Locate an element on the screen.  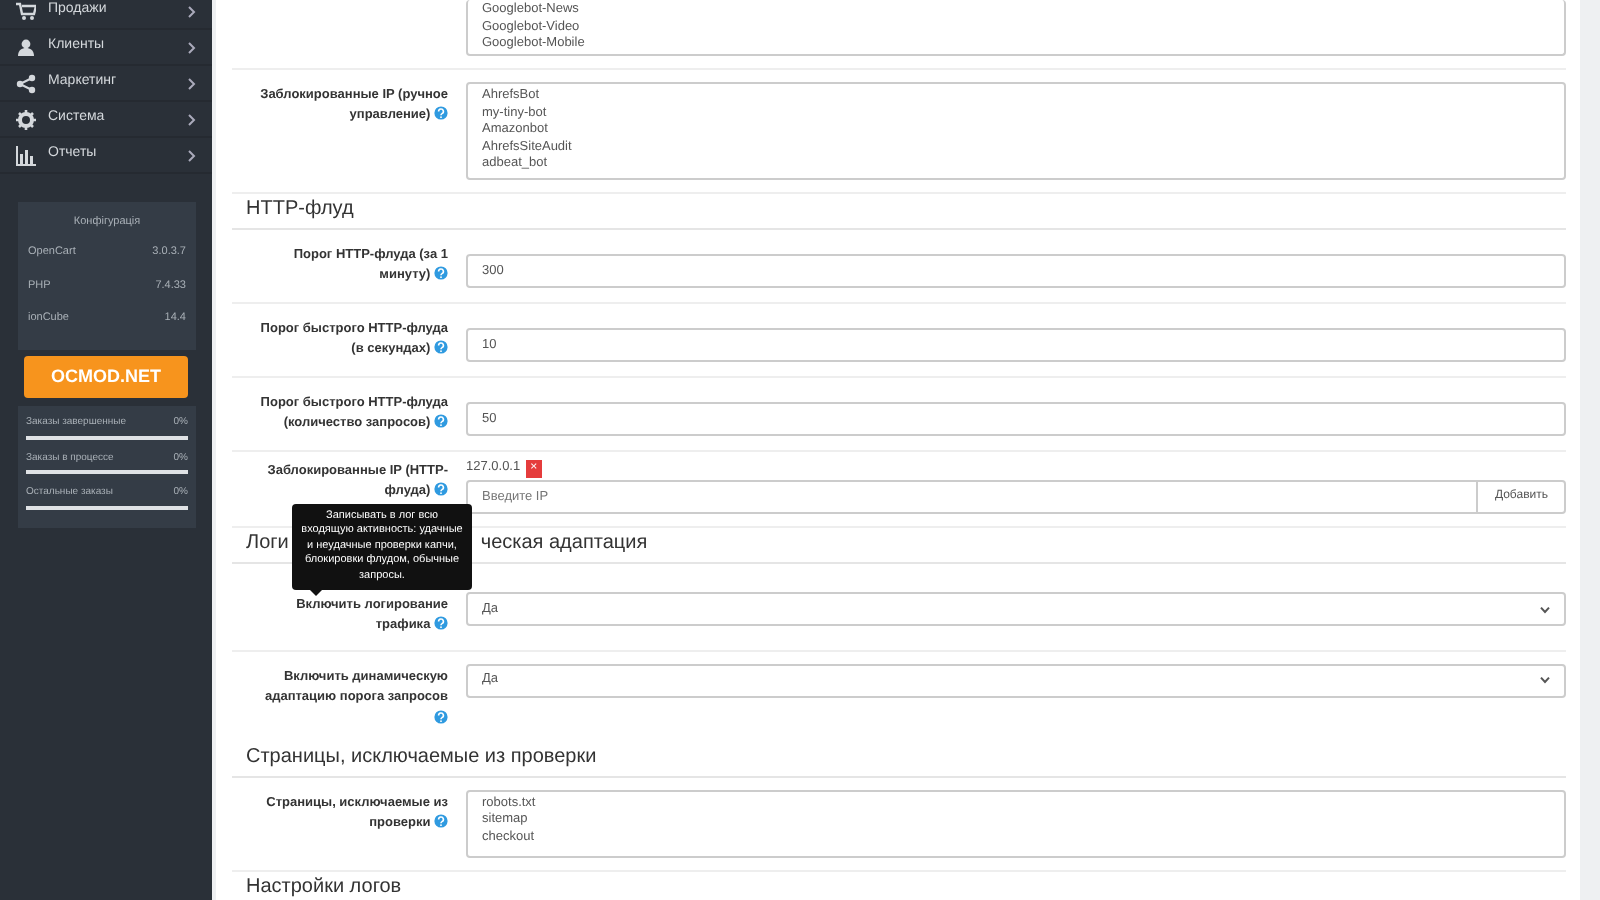
bar-chart-icon is located at coordinates (26, 155).